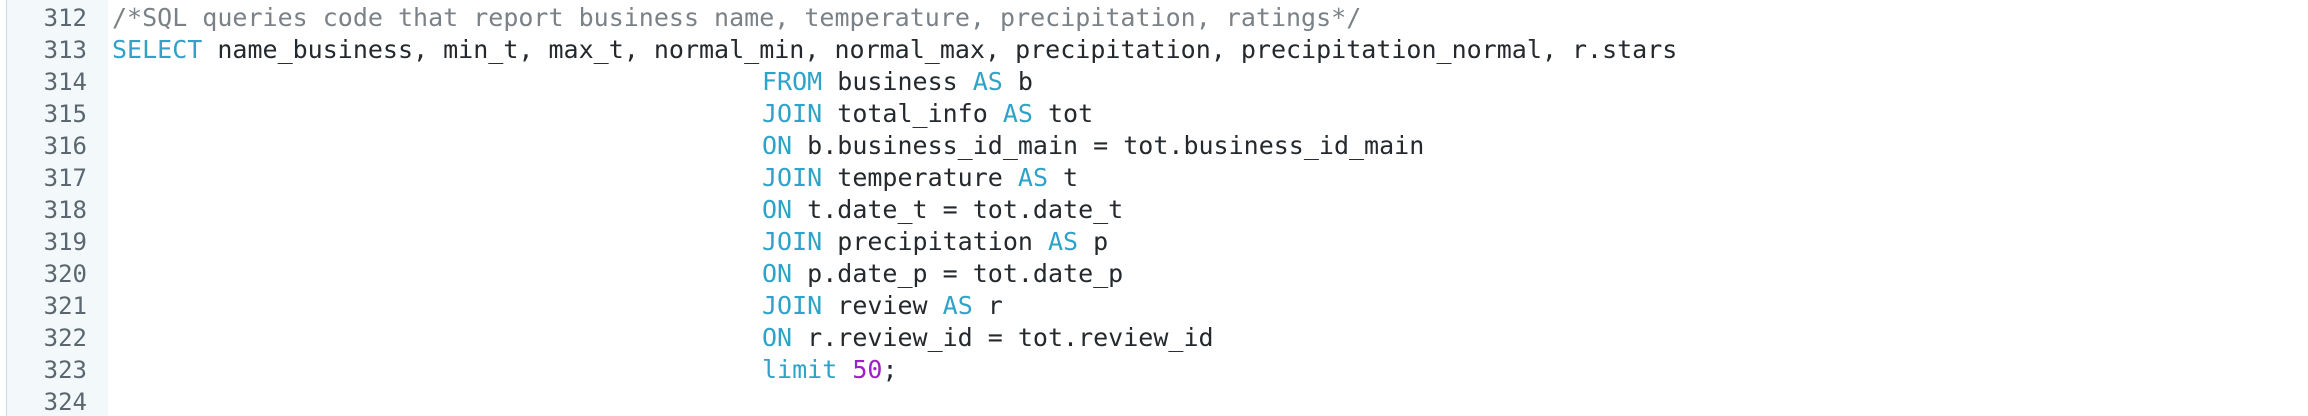 Image resolution: width=2308 pixels, height=416 pixels. I want to click on line-number: 318, so click(65, 210).